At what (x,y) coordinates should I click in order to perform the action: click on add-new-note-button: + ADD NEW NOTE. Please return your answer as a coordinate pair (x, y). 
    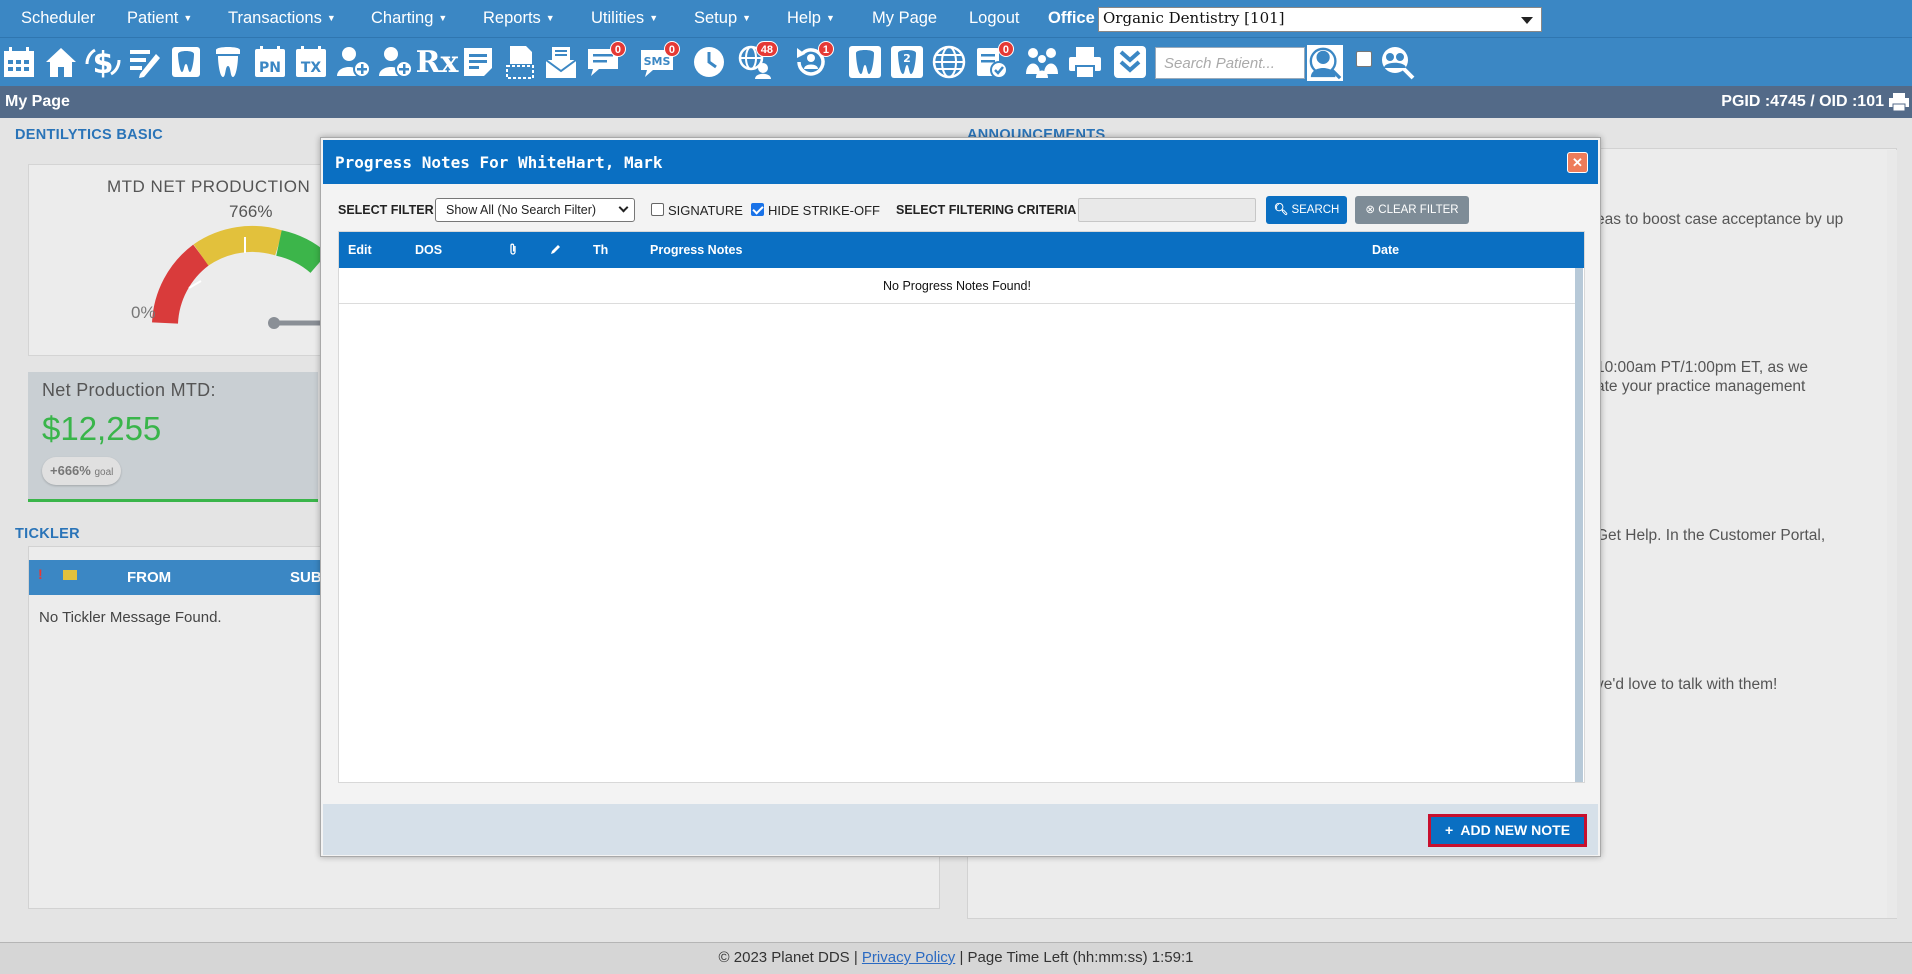
    Looking at the image, I should click on (1507, 830).